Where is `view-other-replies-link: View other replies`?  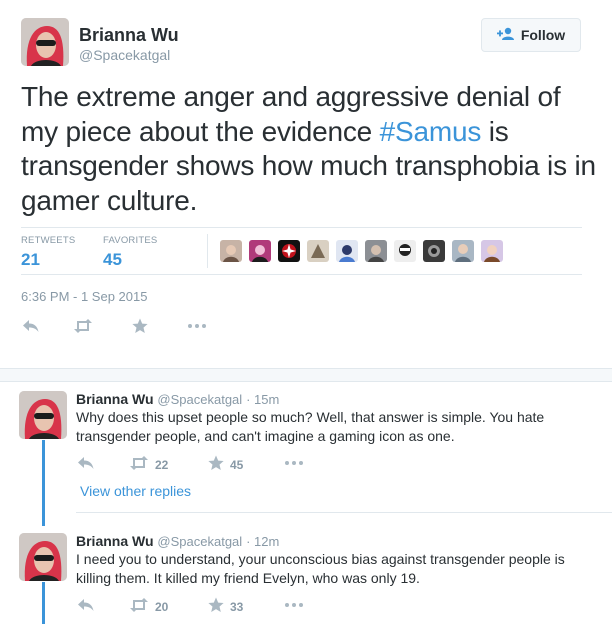
view-other-replies-link: View other replies is located at coordinates (135, 491).